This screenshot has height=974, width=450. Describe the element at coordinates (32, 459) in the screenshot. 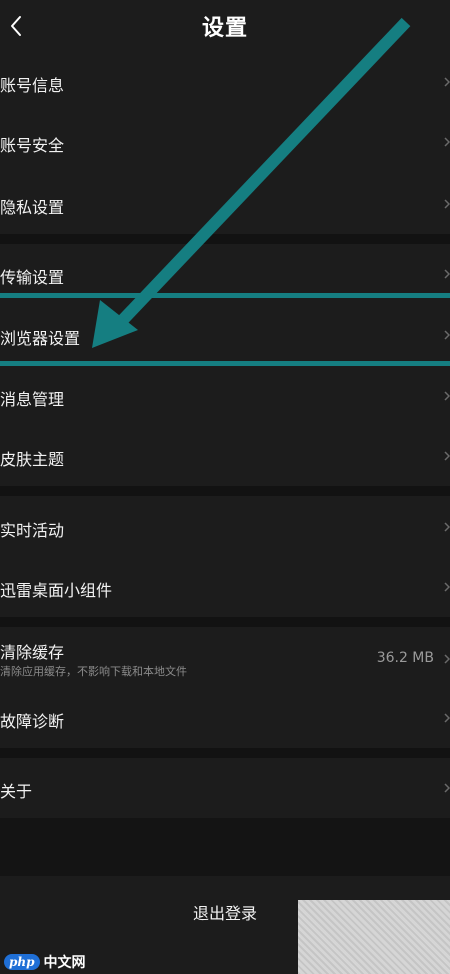

I see `settings-item-label: 皮肤主题` at that location.